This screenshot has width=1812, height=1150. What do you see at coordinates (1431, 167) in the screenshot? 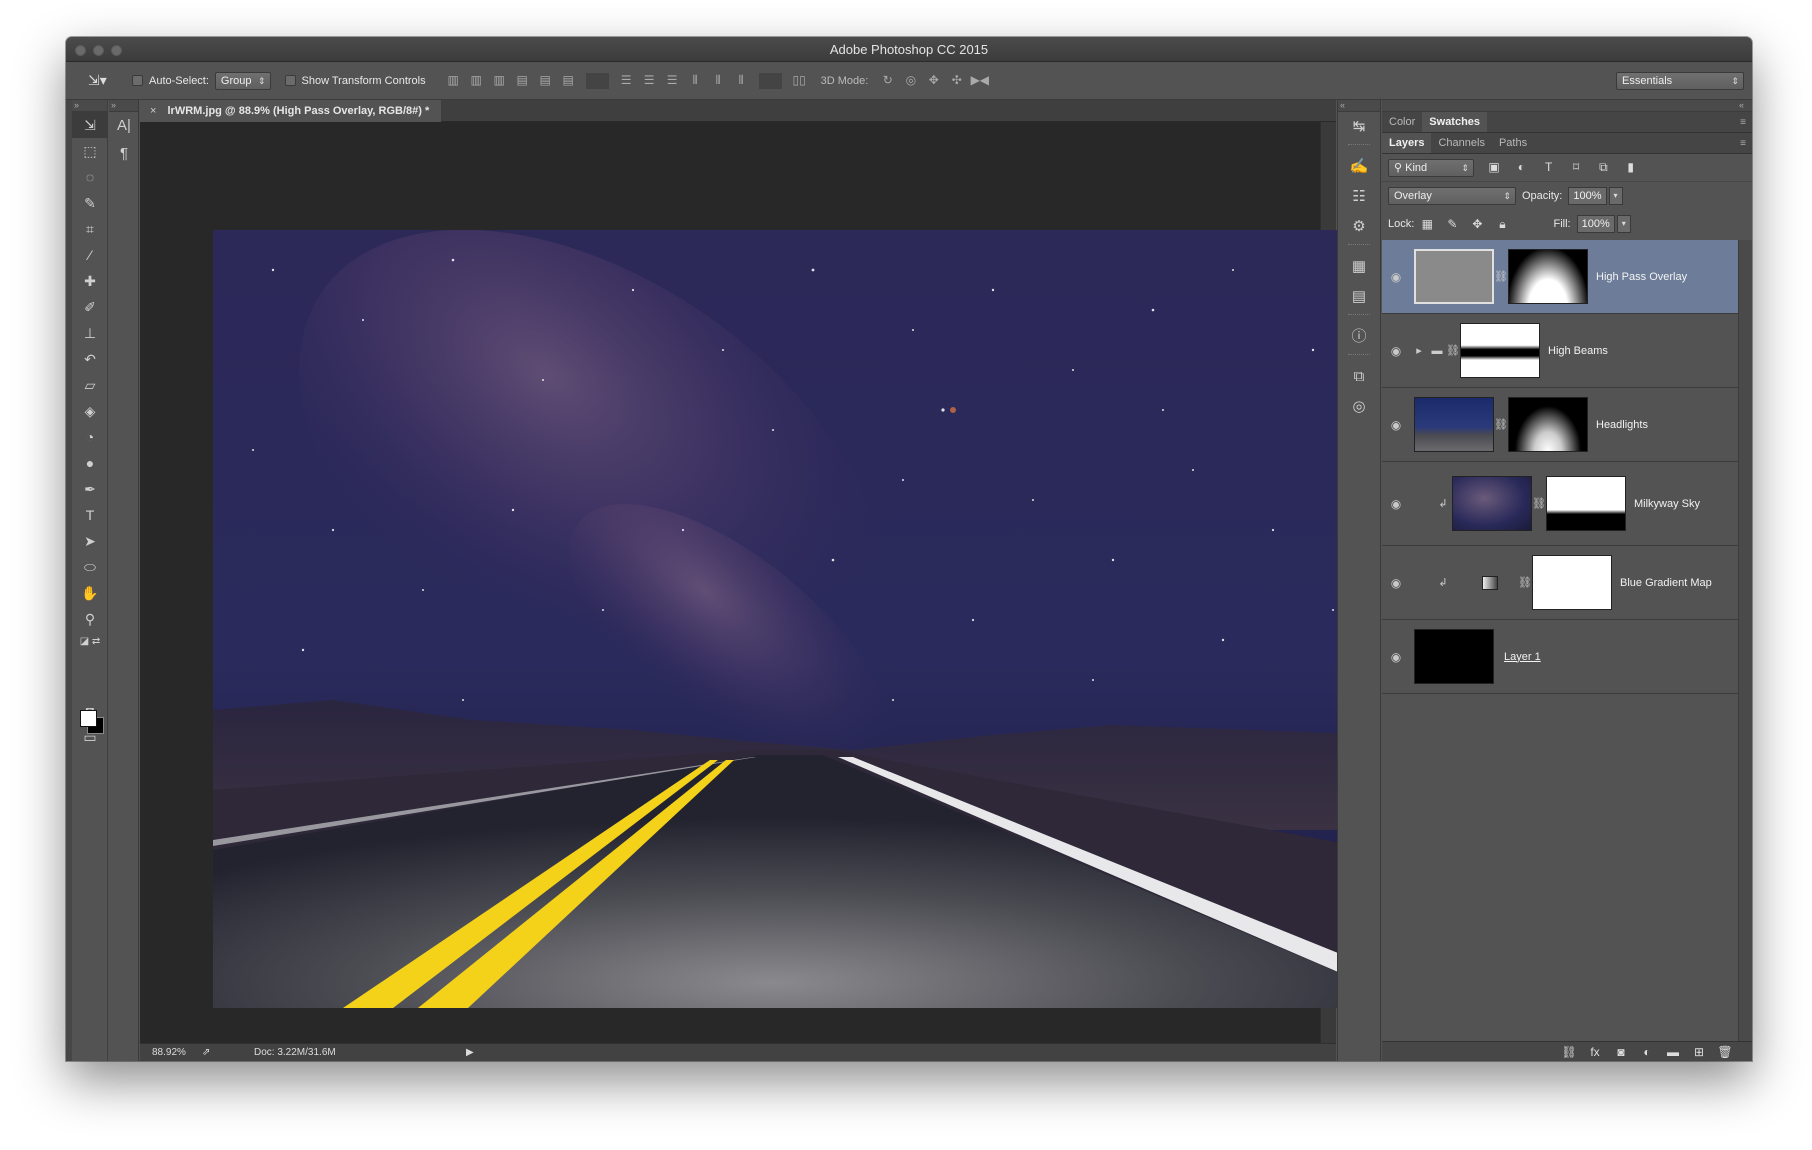
I see `filter-kind-dropdown: ⚲ Kind` at bounding box center [1431, 167].